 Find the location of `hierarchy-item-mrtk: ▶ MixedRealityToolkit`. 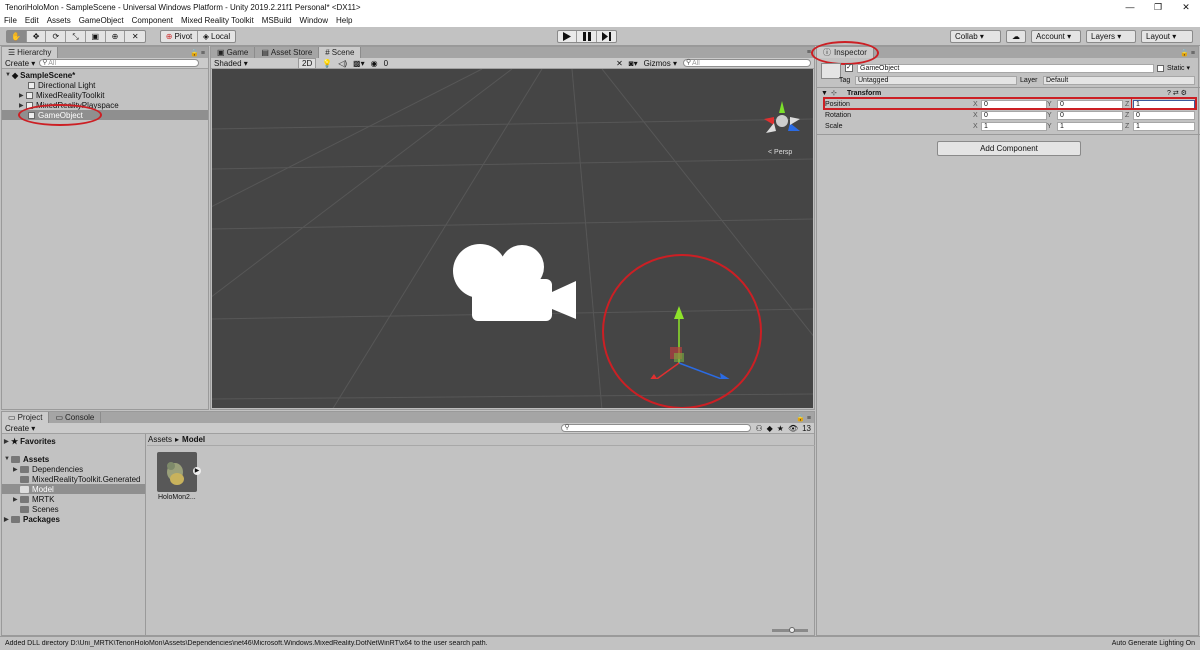

hierarchy-item-mrtk: ▶ MixedRealityToolkit is located at coordinates (105, 95).